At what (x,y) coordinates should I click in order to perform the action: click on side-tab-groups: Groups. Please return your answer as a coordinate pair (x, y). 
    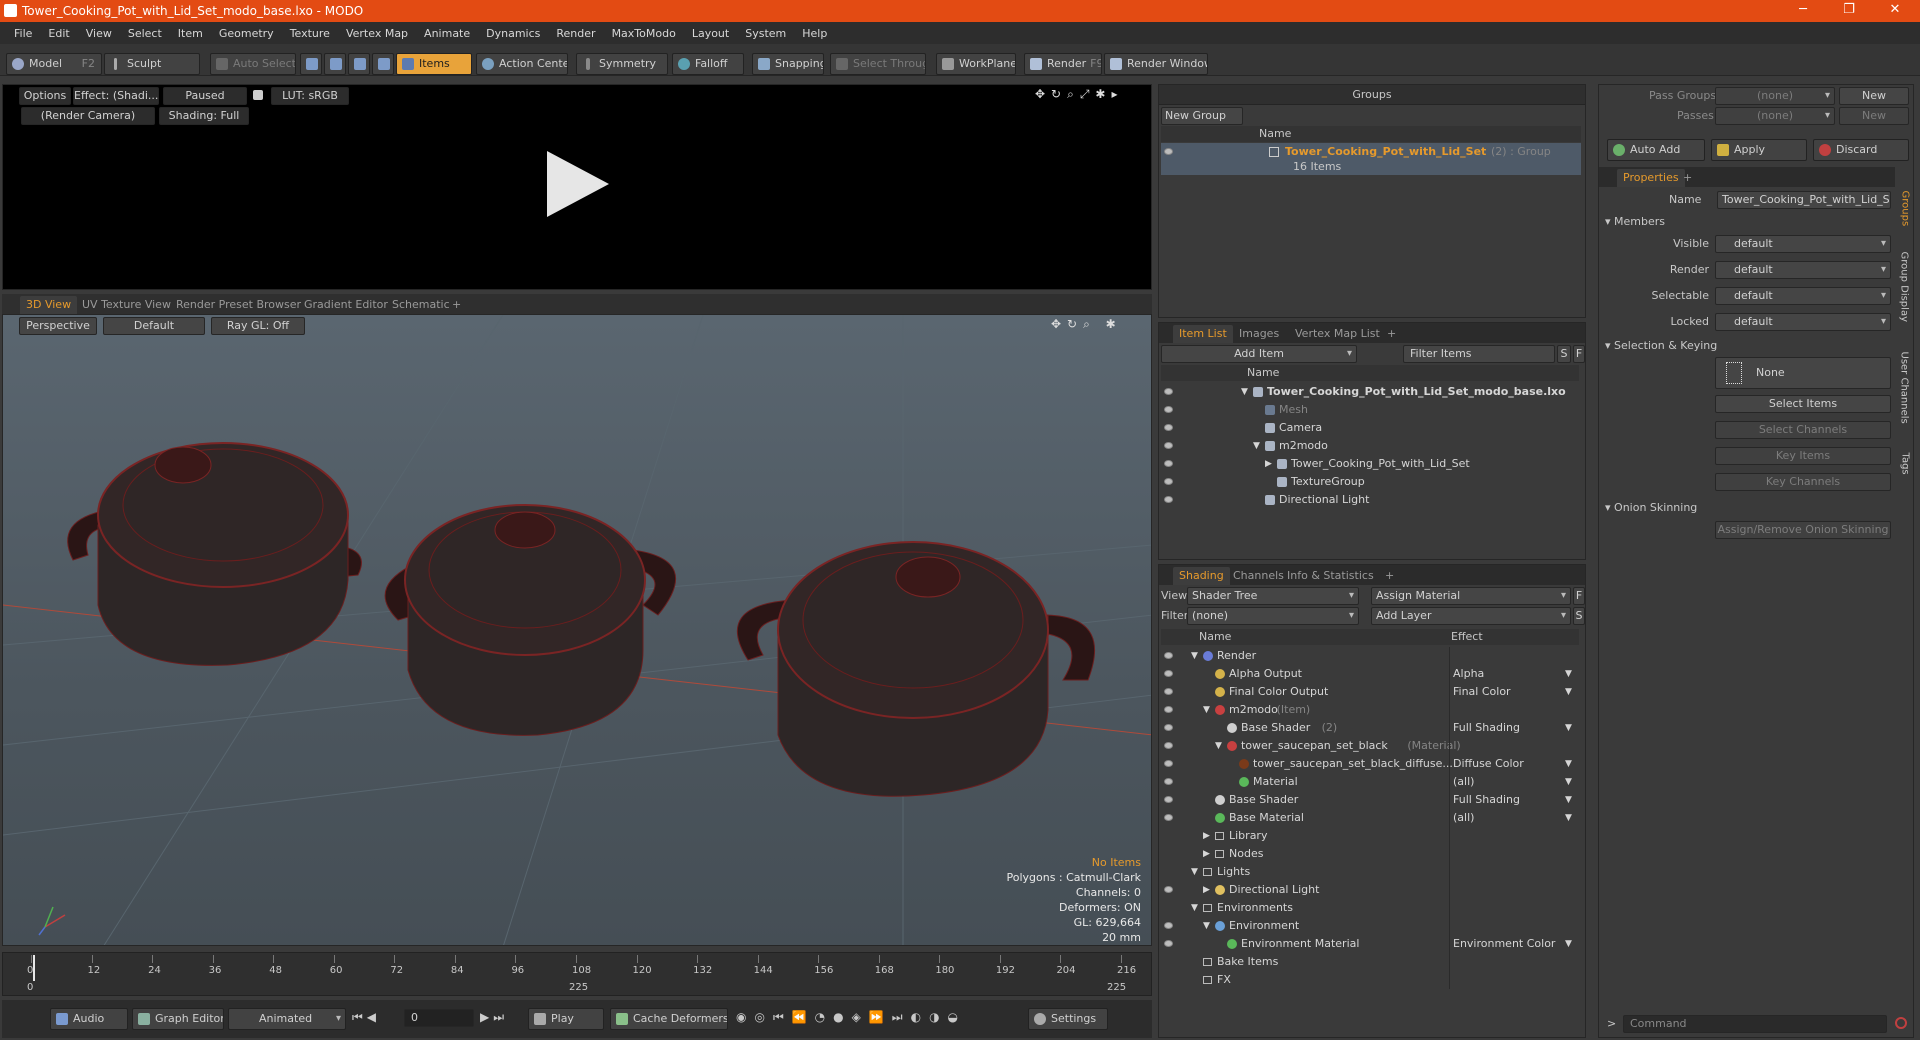
    Looking at the image, I should click on (1905, 221).